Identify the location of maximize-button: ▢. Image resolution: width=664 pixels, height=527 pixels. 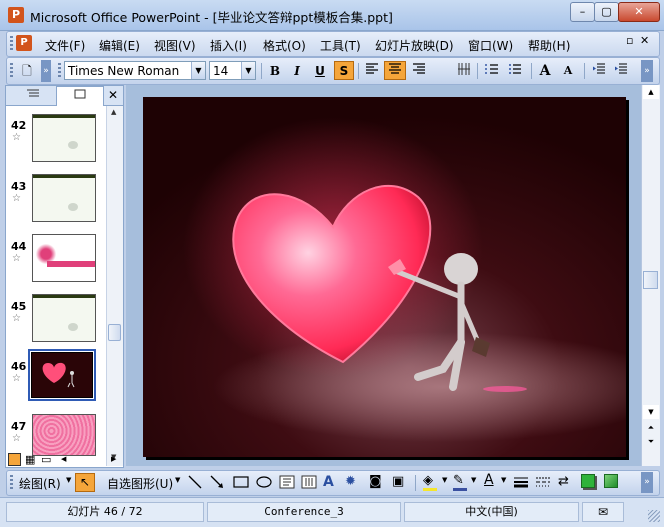
(606, 12).